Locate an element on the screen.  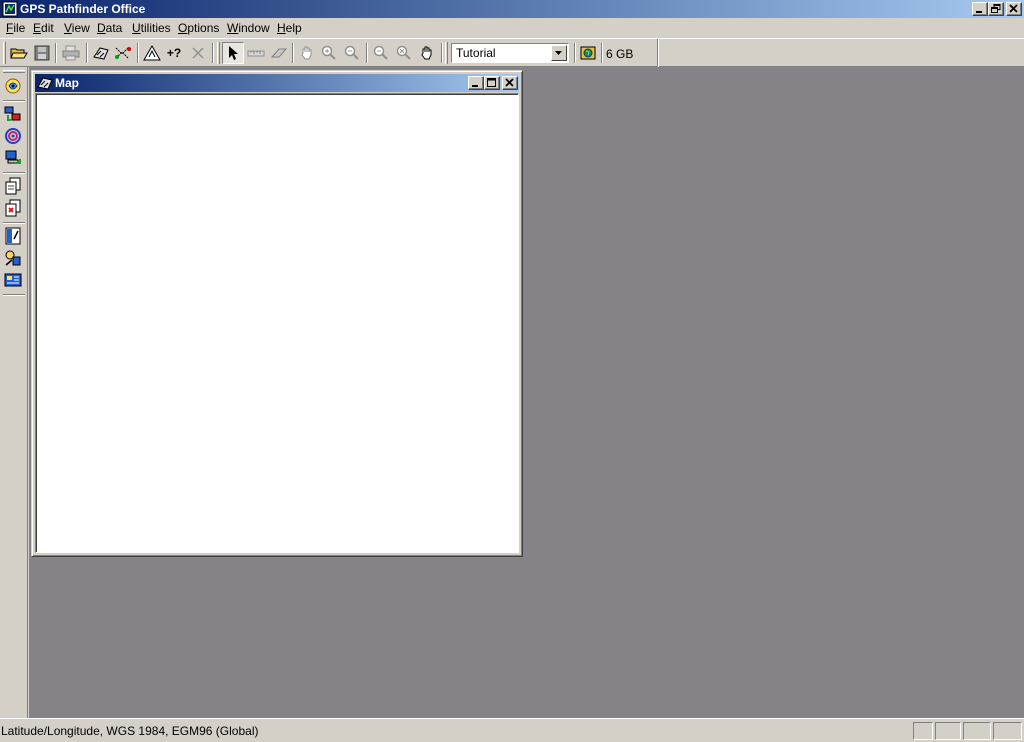
pan-tool-button is located at coordinates (307, 53).